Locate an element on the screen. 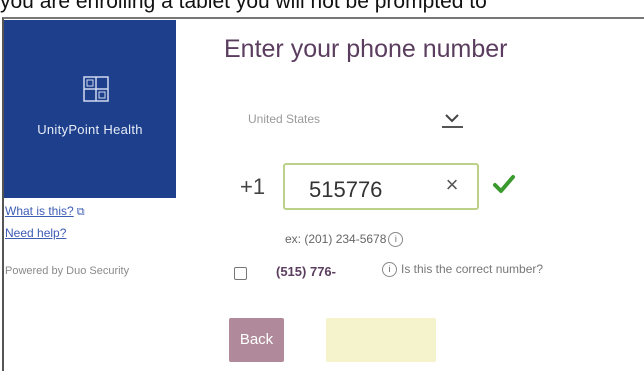  phone-number-value: 515776 is located at coordinates (346, 189).